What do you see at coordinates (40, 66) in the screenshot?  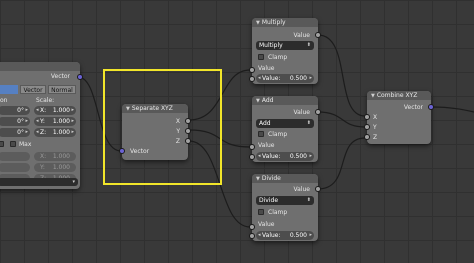 I see `node-header` at bounding box center [40, 66].